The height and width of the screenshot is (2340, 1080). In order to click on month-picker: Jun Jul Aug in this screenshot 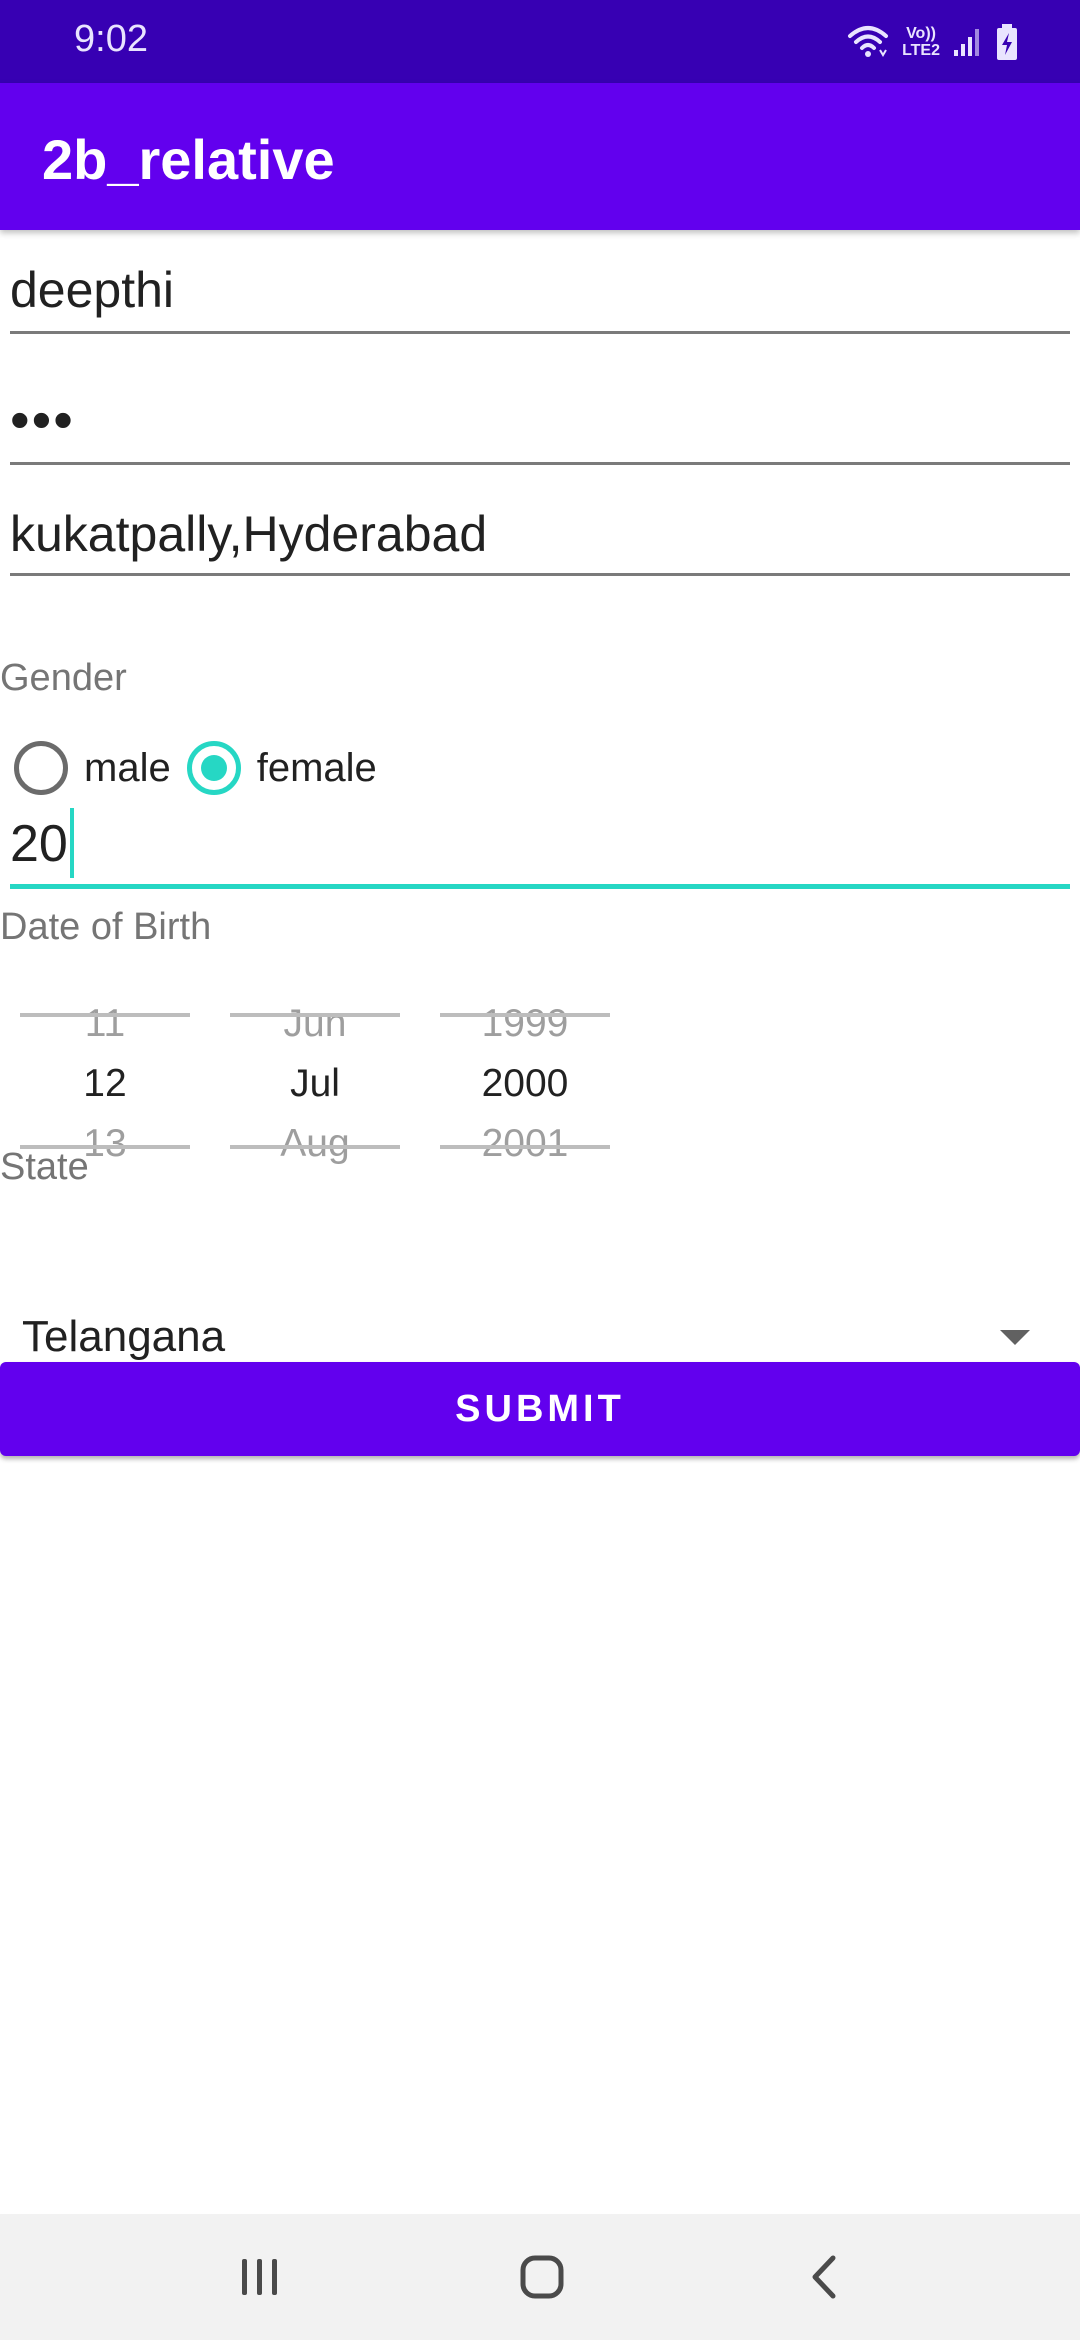, I will do `click(315, 1090)`.